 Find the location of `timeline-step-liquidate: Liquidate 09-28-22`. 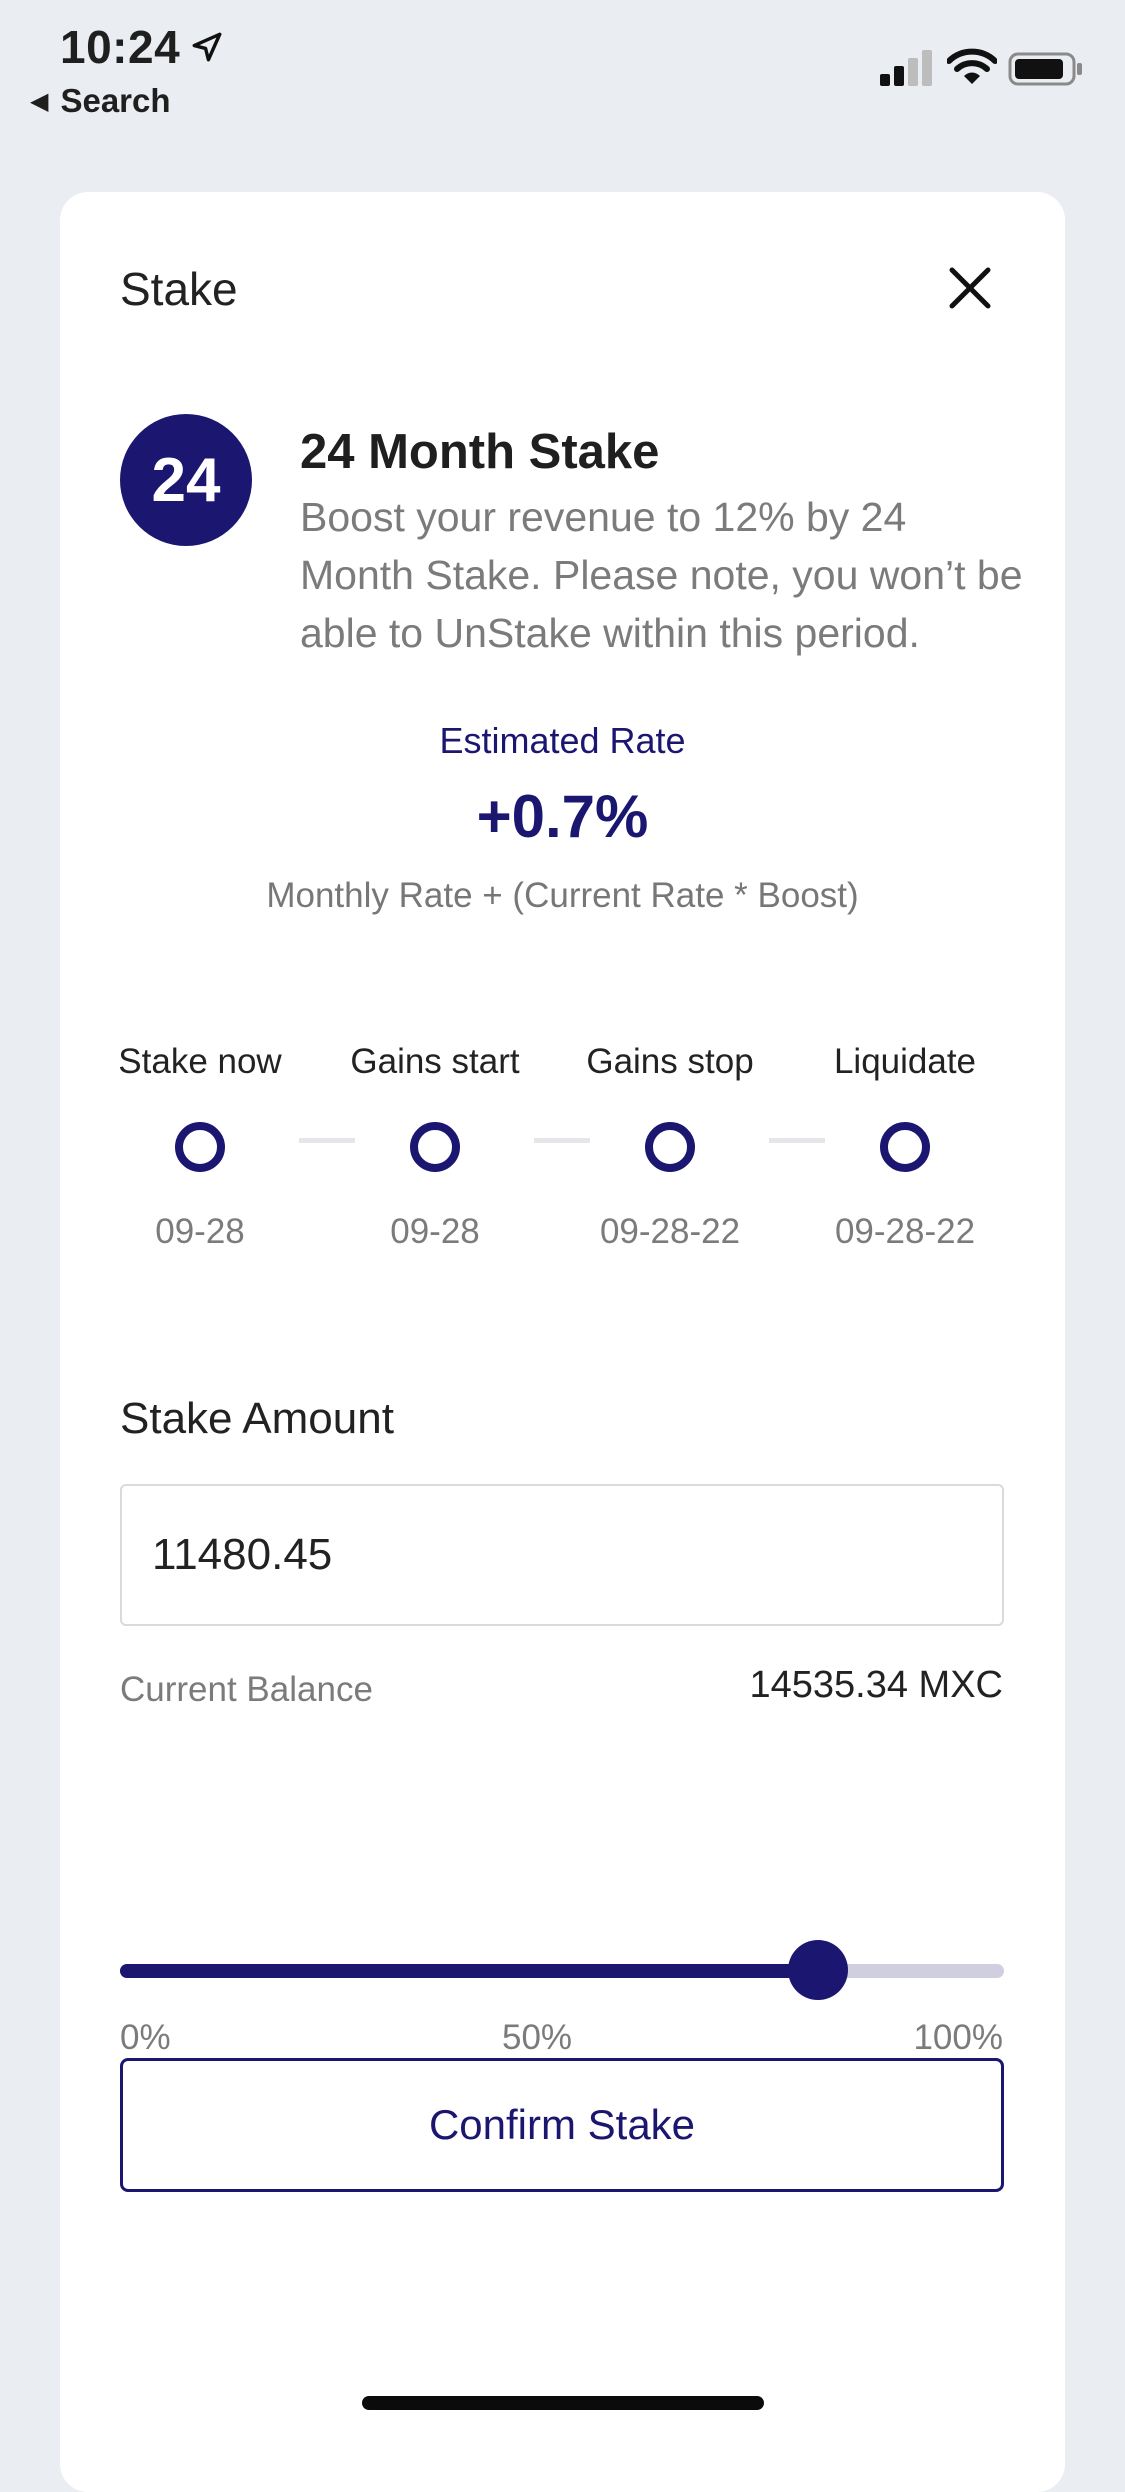

timeline-step-liquidate: Liquidate 09-28-22 is located at coordinates (905, 1147).